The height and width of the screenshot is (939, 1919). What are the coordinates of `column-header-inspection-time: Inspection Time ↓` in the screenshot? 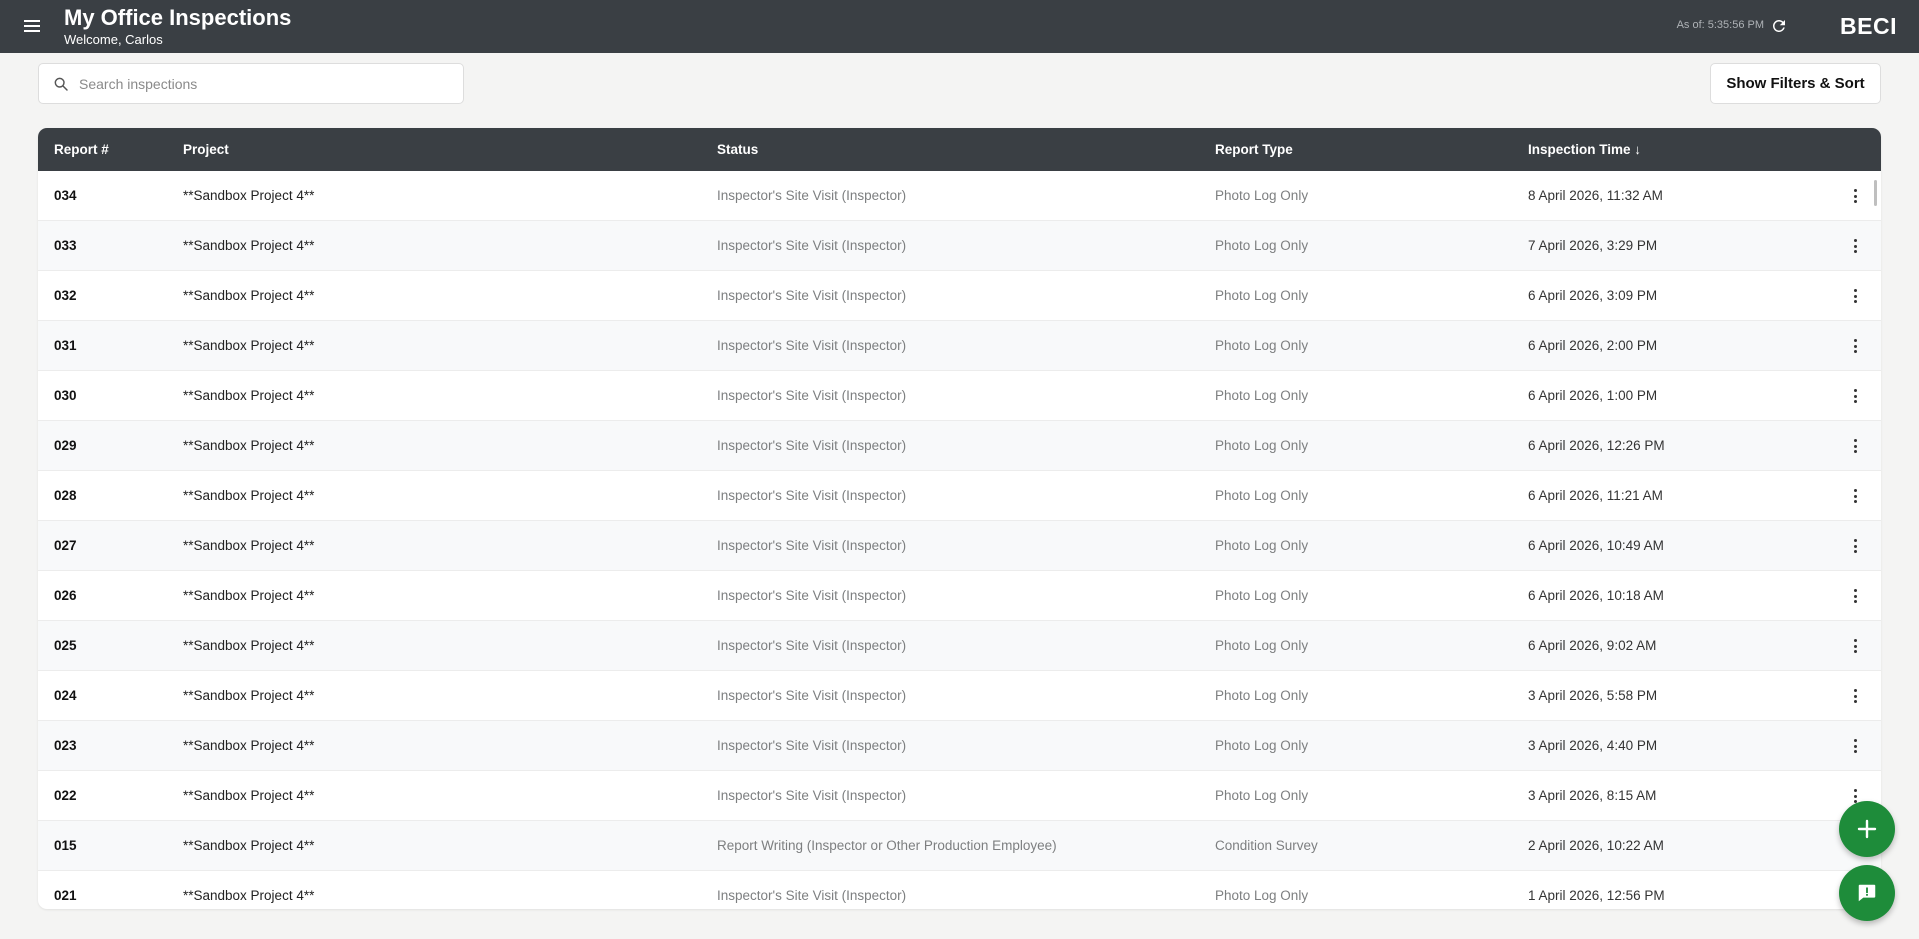 It's located at (1584, 149).